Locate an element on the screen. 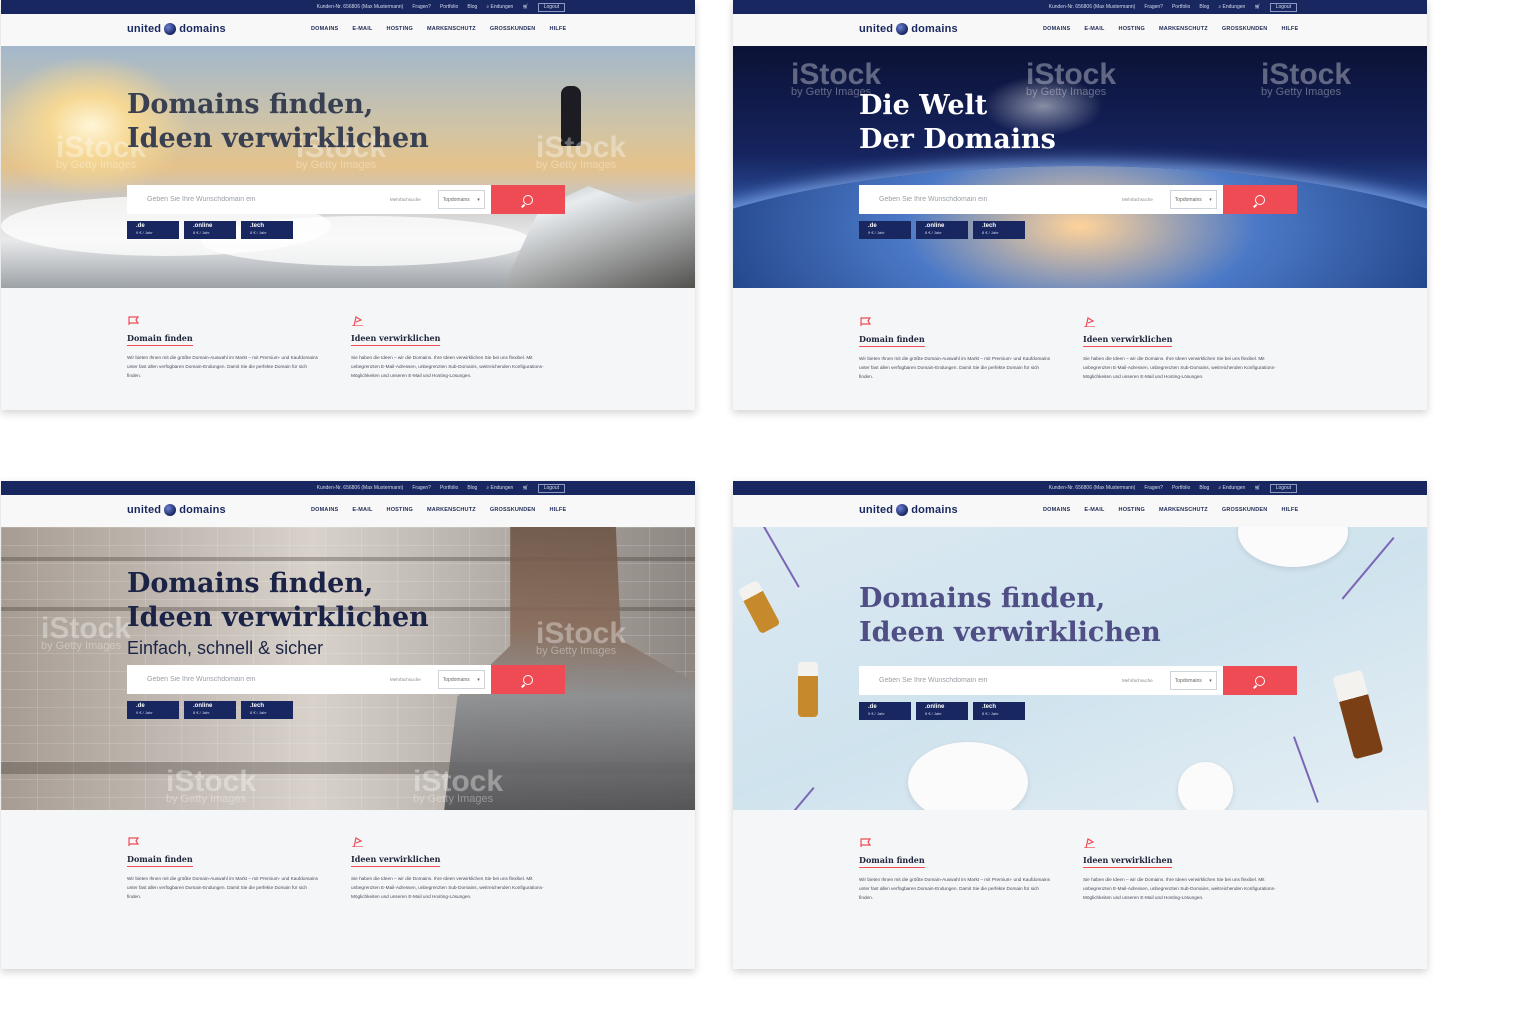 The image size is (1536, 1023). hero-headline: Die Welt Der Domains is located at coordinates (957, 123).